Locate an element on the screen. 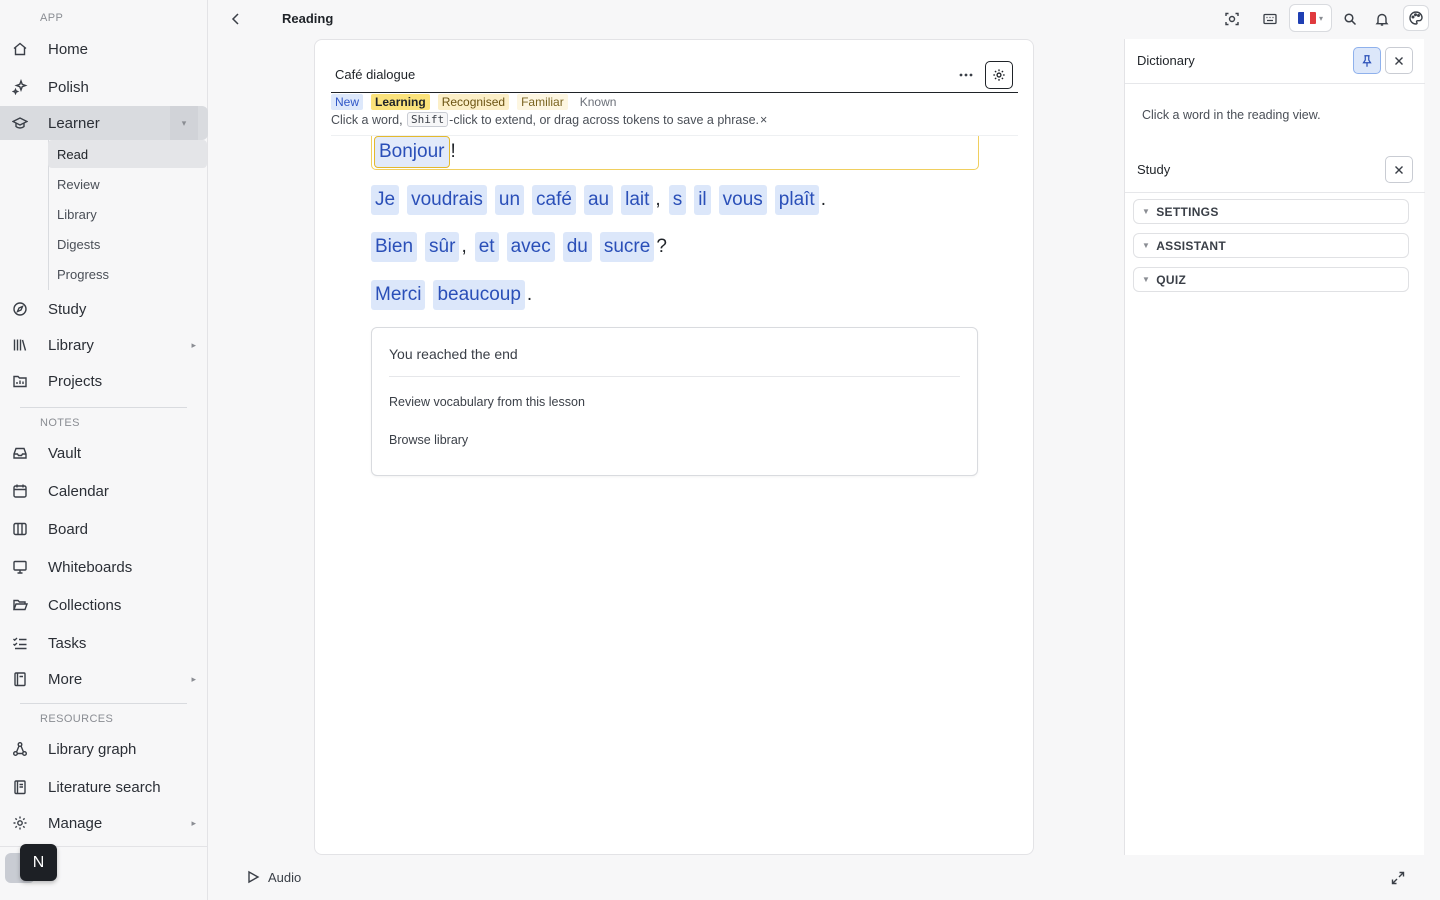  close-study-icon is located at coordinates (1399, 169).